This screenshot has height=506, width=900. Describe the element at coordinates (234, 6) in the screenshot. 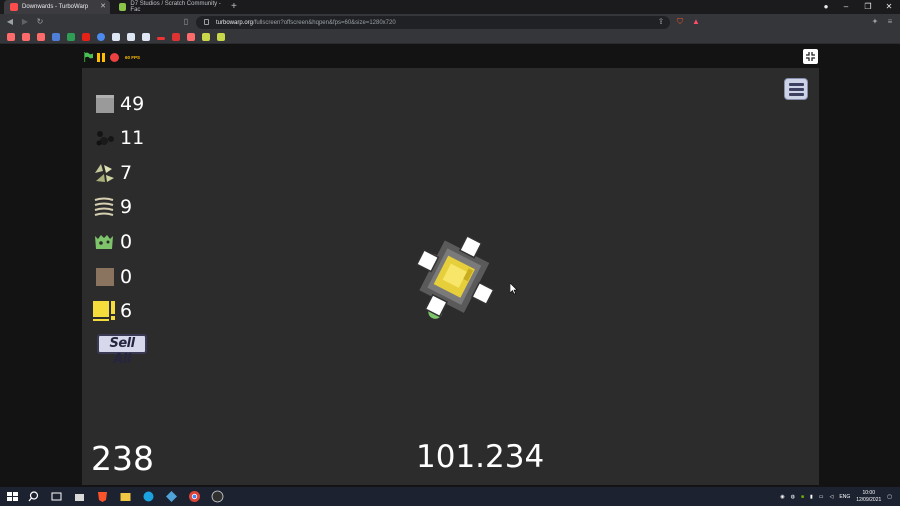

I see `new-tab-button: +` at that location.